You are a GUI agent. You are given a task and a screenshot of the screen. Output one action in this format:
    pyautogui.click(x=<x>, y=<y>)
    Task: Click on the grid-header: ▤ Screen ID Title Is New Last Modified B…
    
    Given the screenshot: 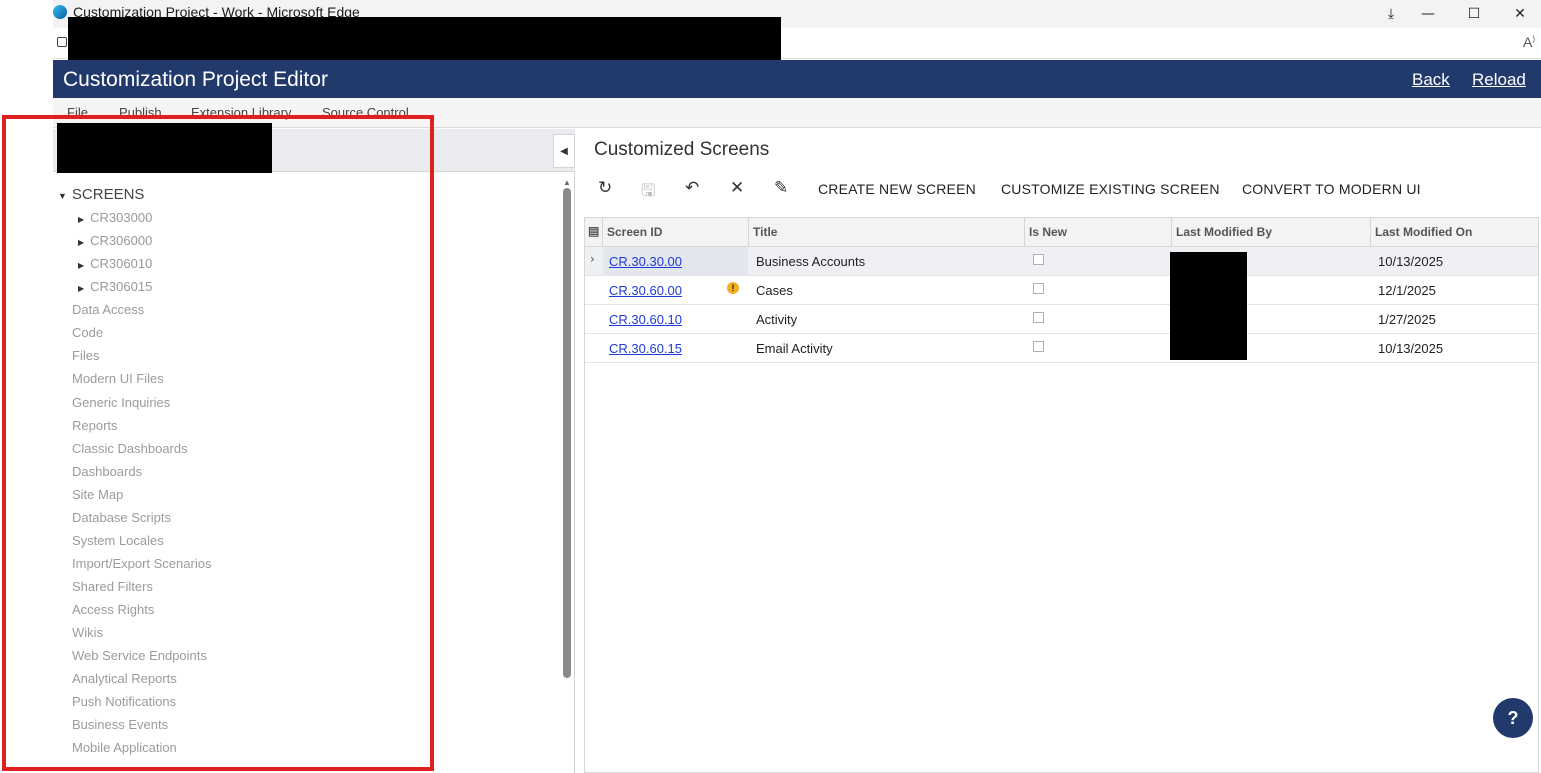 What is the action you would take?
    pyautogui.click(x=1061, y=232)
    